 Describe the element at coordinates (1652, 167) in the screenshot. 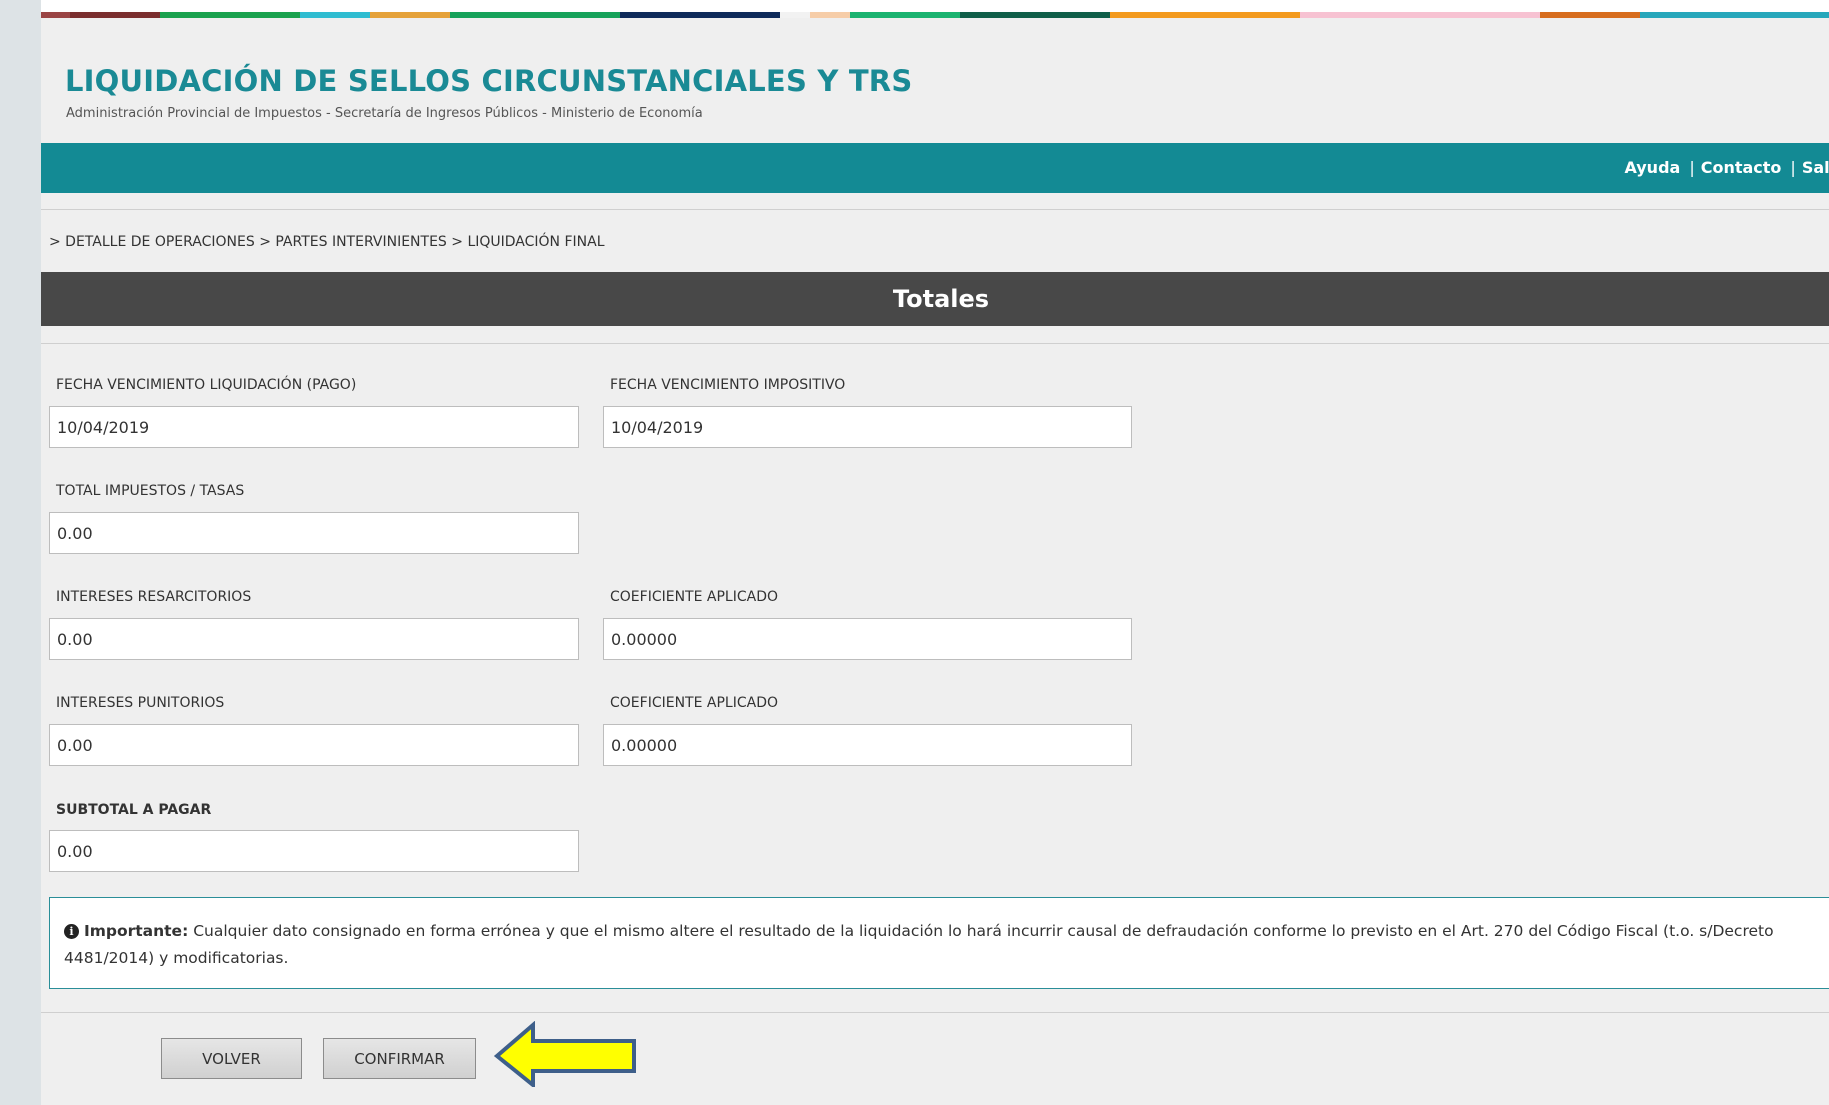

I see `nav-link-ayuda: Ayuda` at that location.